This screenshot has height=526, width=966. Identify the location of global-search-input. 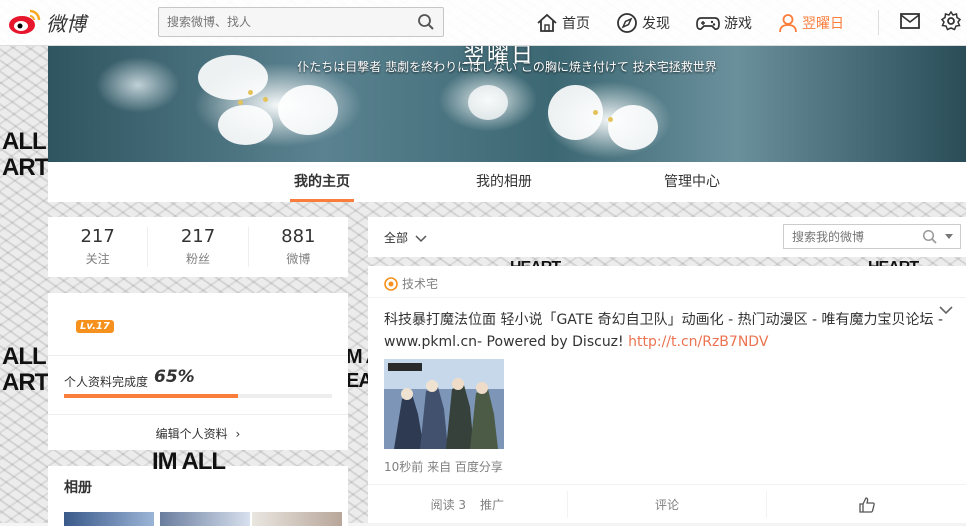
(287, 22).